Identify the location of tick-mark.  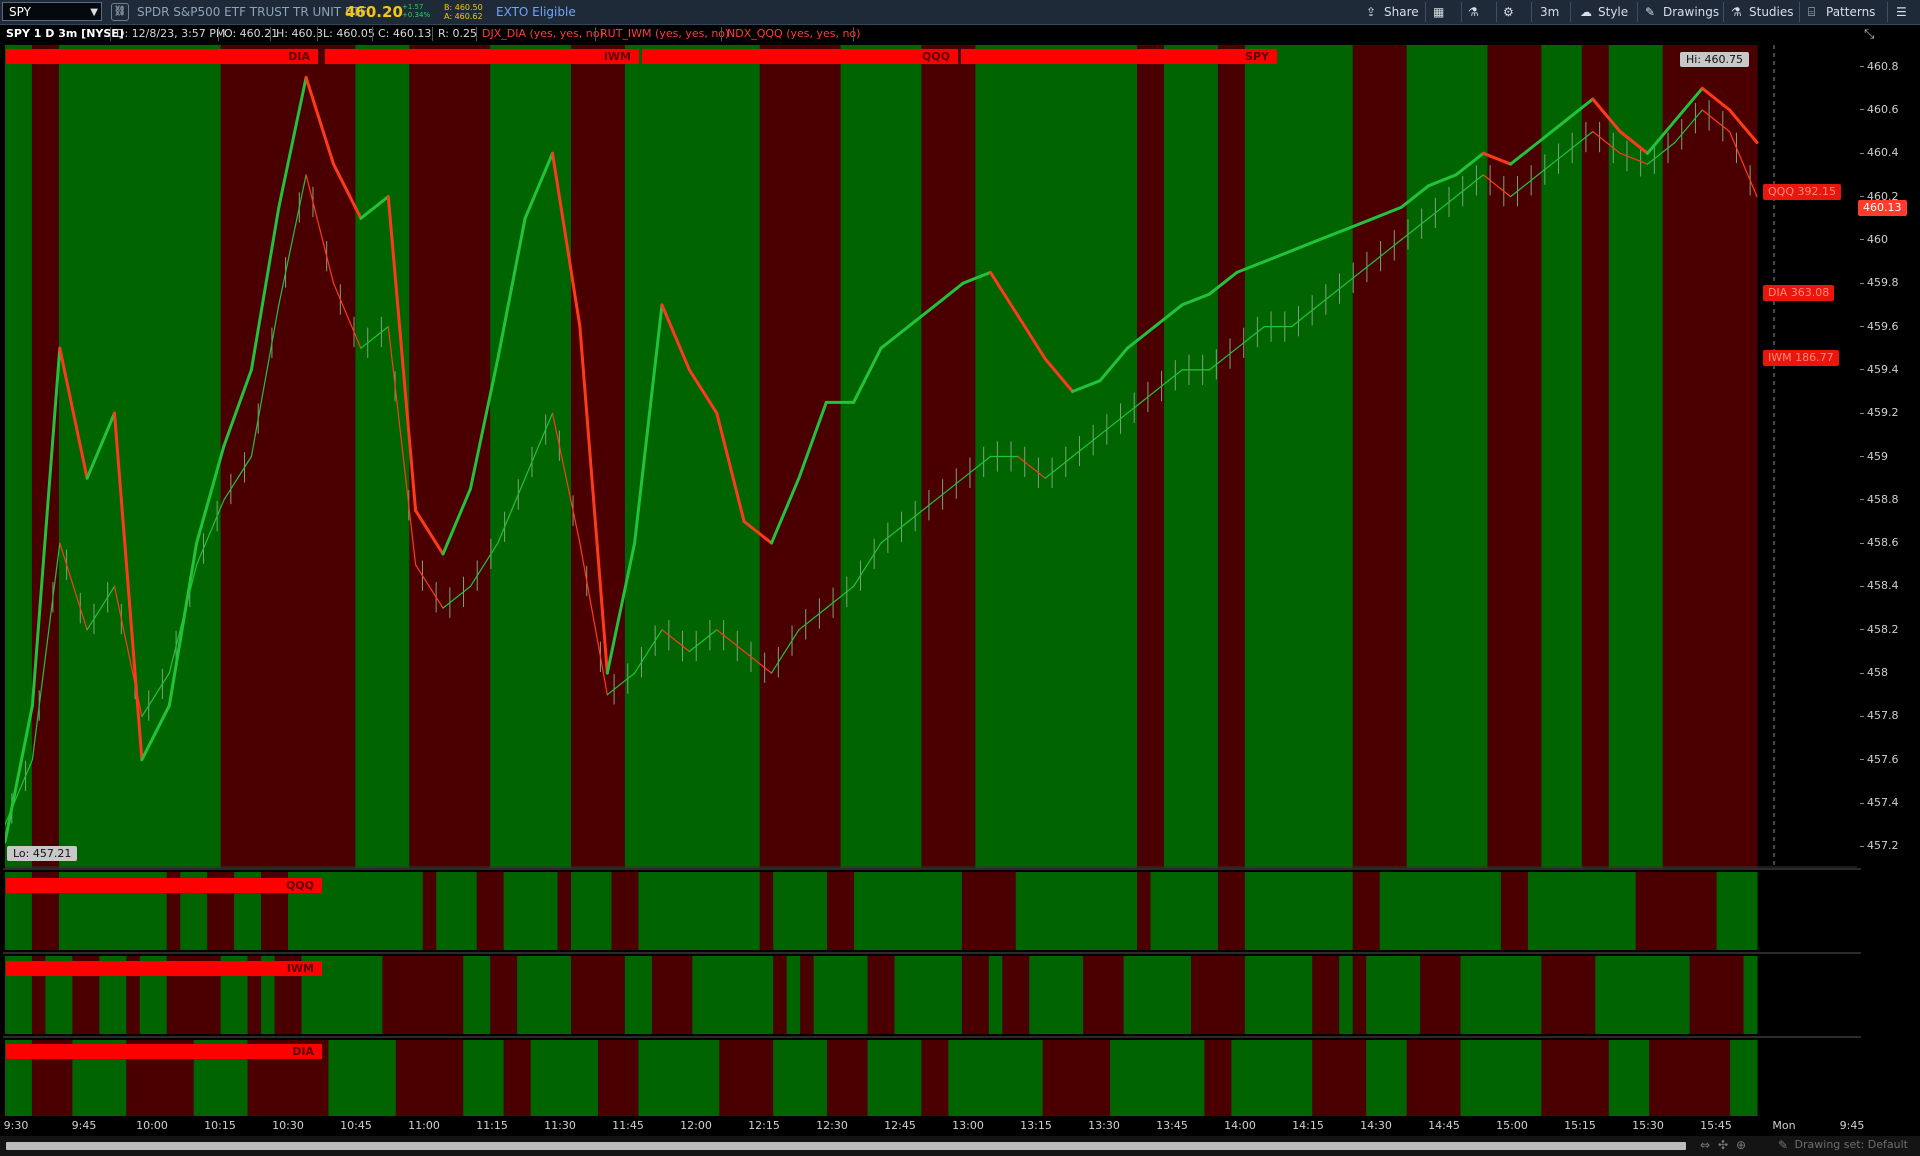
(1862, 197).